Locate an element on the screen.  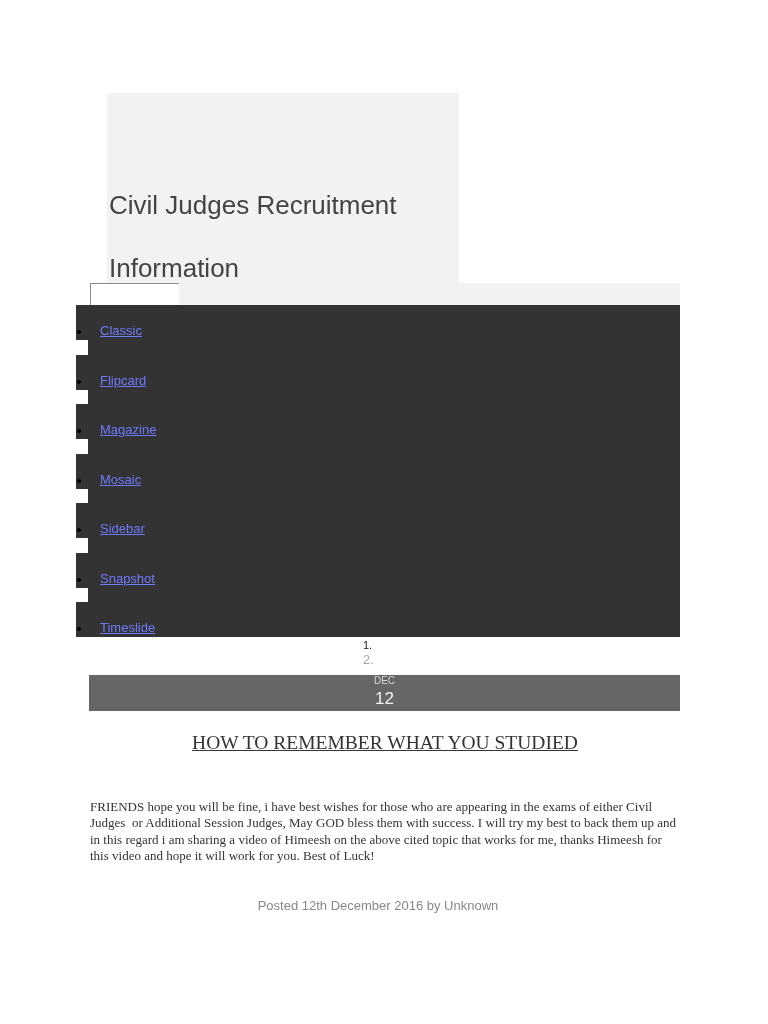
blog-title: Civil Judges Recruitment Information is located at coordinates (253, 236).